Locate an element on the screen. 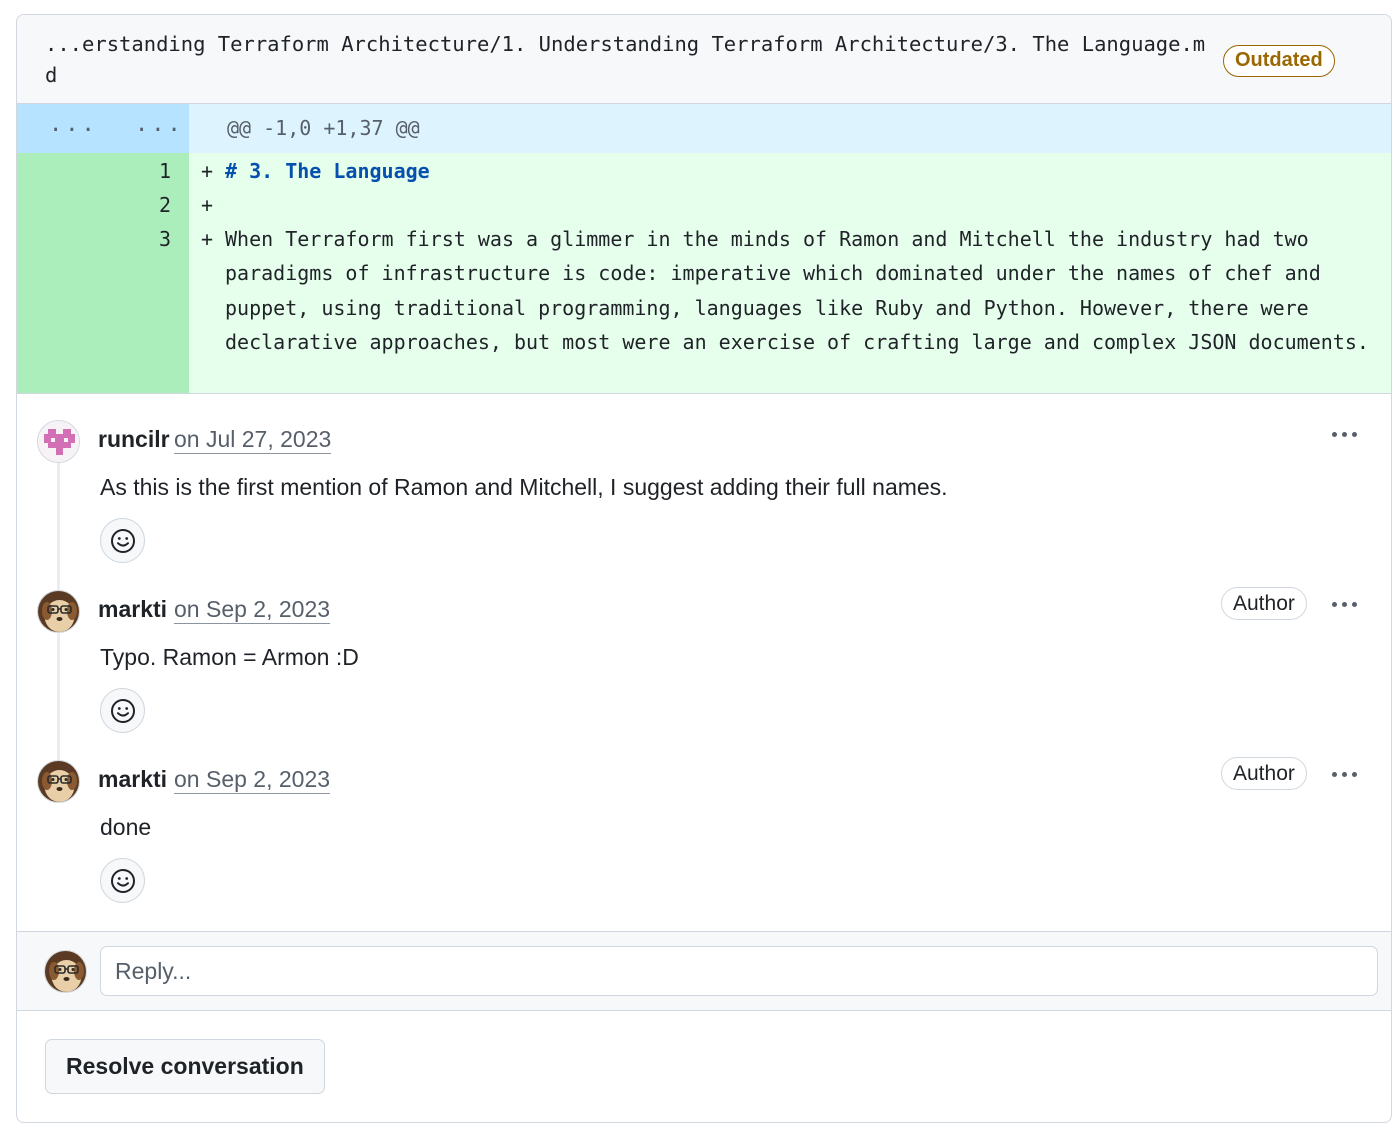 Image resolution: width=1400 pixels, height=1133 pixels. reply-bar is located at coordinates (704, 971).